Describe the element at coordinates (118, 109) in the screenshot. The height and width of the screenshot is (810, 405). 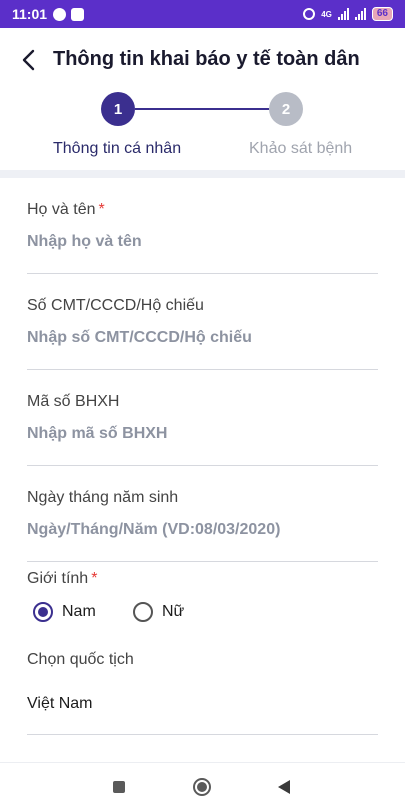
I see `step-1-indicator: 1` at that location.